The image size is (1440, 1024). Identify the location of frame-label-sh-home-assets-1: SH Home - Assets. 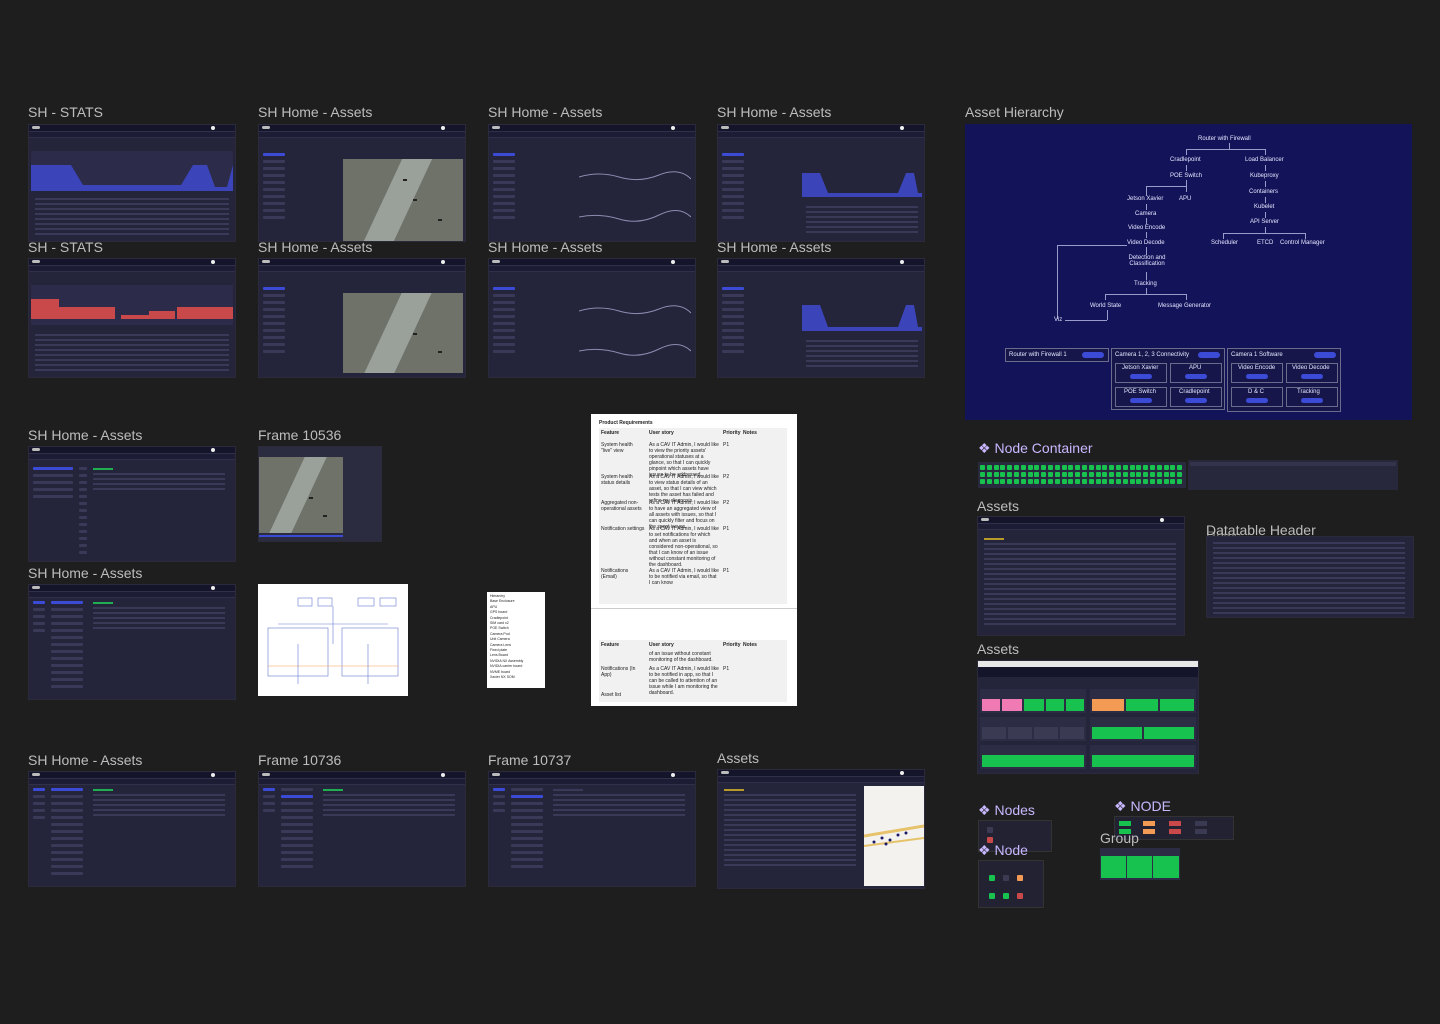
(315, 112).